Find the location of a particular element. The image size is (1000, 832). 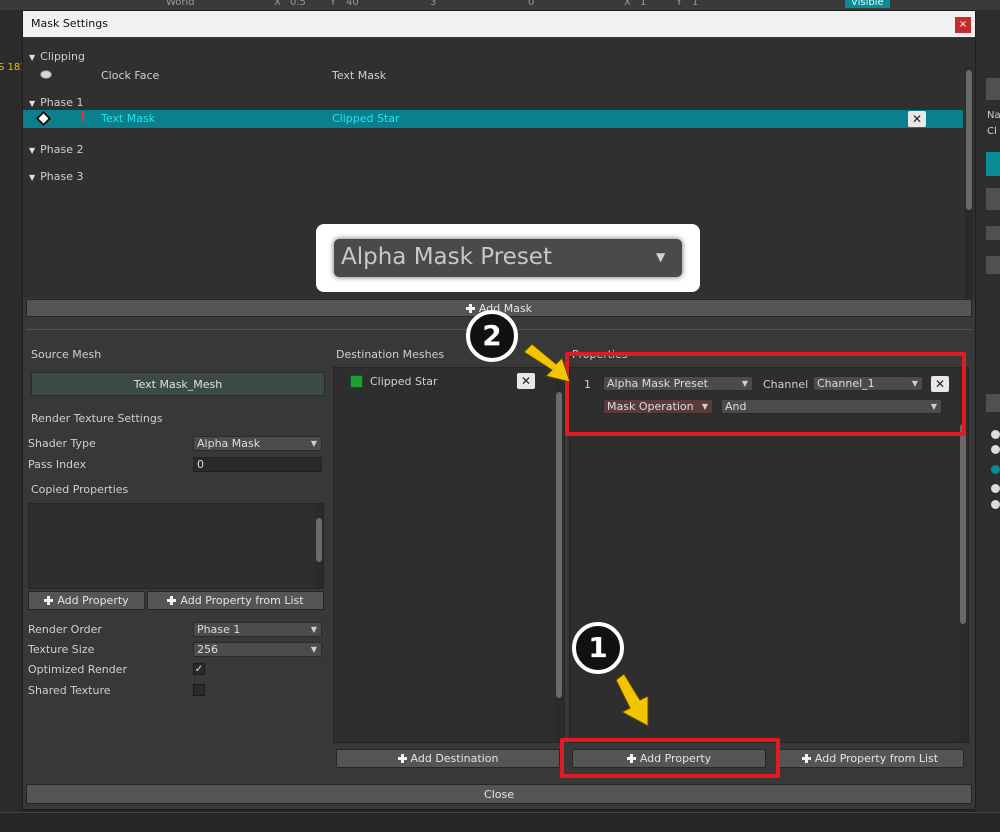

dialog-titlebar: Mask Settings × is located at coordinates (499, 24).